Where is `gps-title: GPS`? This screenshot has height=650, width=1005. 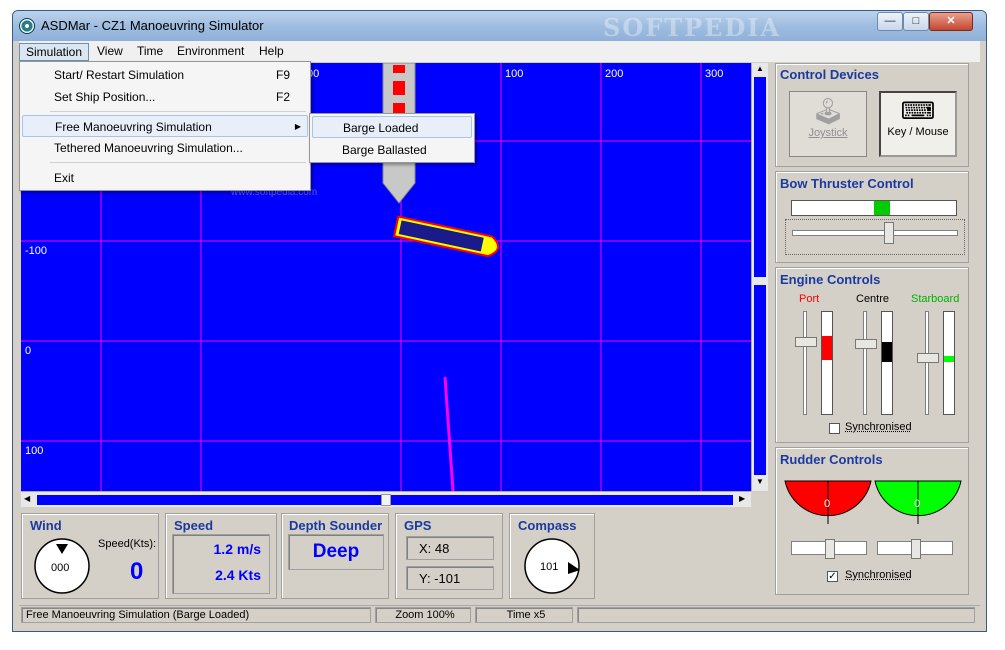
gps-title: GPS is located at coordinates (418, 525).